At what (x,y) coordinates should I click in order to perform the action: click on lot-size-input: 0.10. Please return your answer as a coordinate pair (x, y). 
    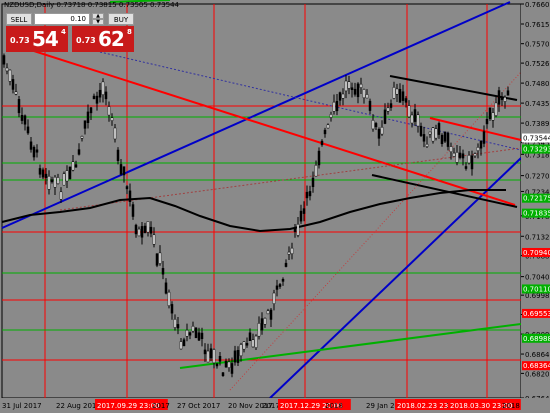
    Looking at the image, I should click on (62, 19).